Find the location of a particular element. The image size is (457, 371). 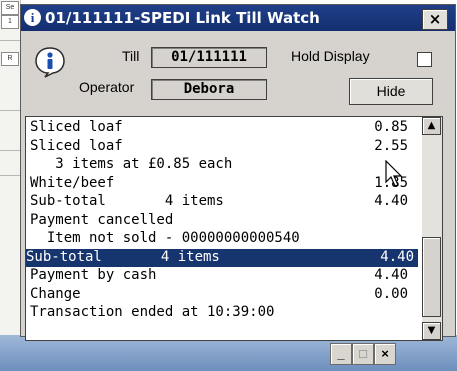

journal-row: White/beef 1.85 is located at coordinates (223, 184).